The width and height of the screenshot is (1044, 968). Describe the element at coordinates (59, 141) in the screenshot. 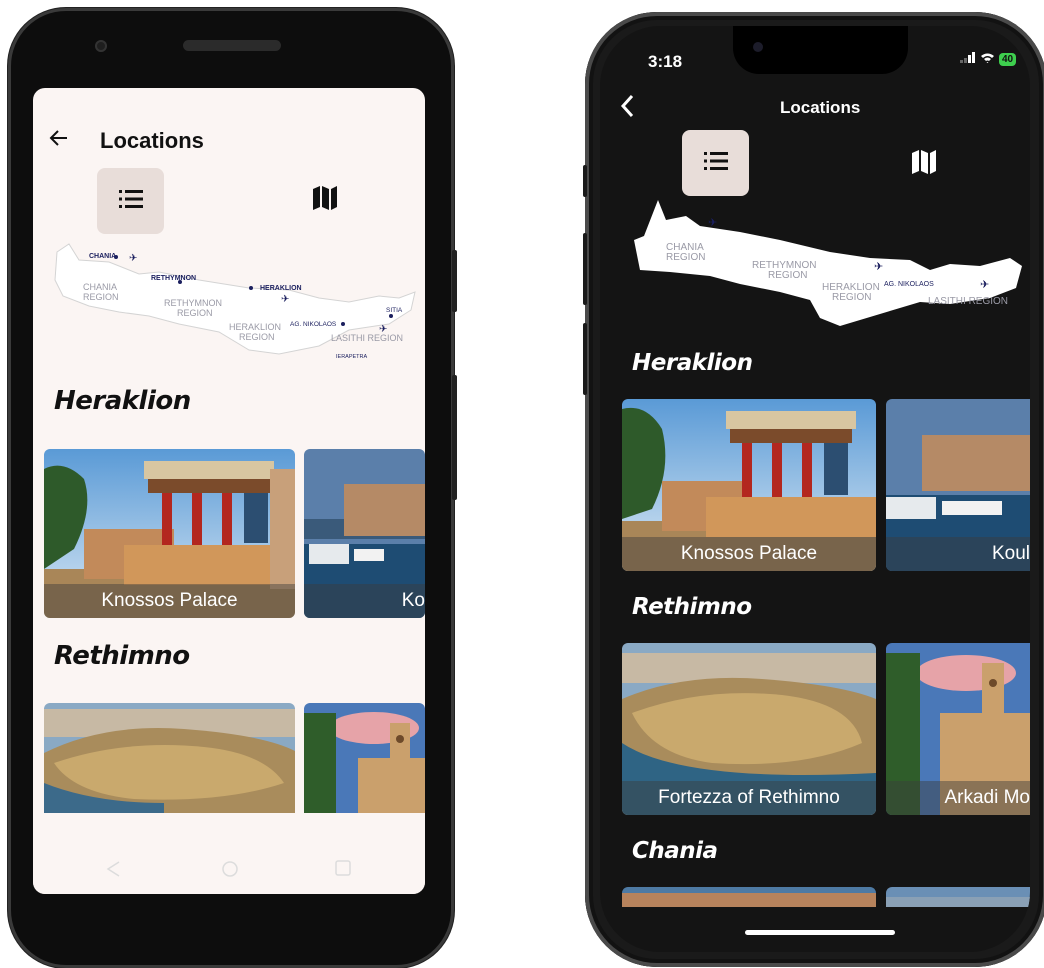

I see `arrow-left-icon` at that location.